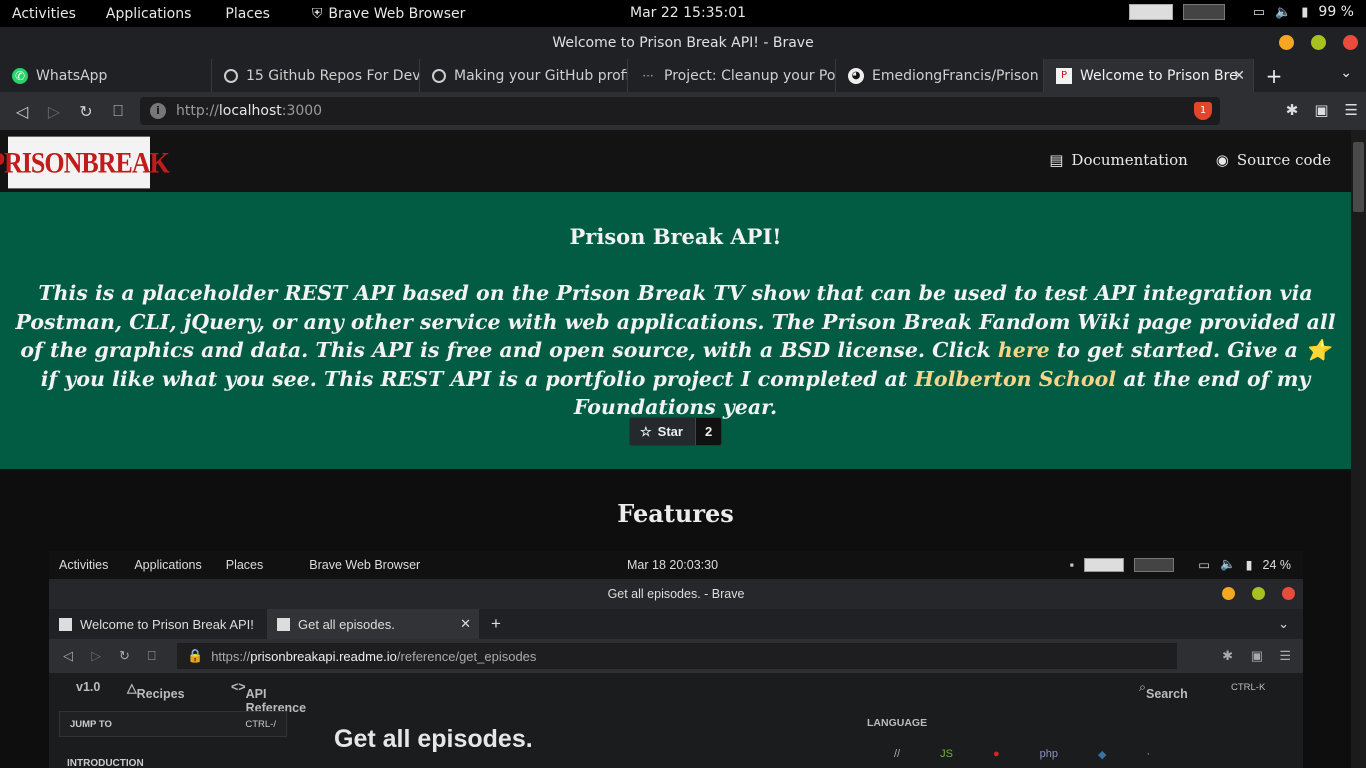 The width and height of the screenshot is (1366, 768). I want to click on tab-whatsapp: ✆ WhatsApp, so click(106, 75).